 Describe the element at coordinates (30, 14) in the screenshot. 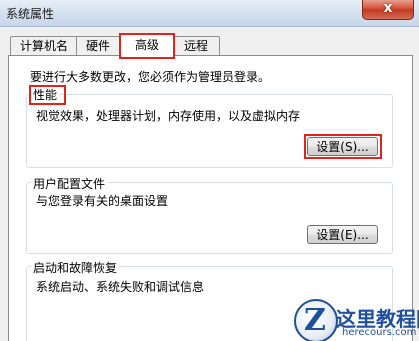

I see `window-title: 系统属性` at that location.